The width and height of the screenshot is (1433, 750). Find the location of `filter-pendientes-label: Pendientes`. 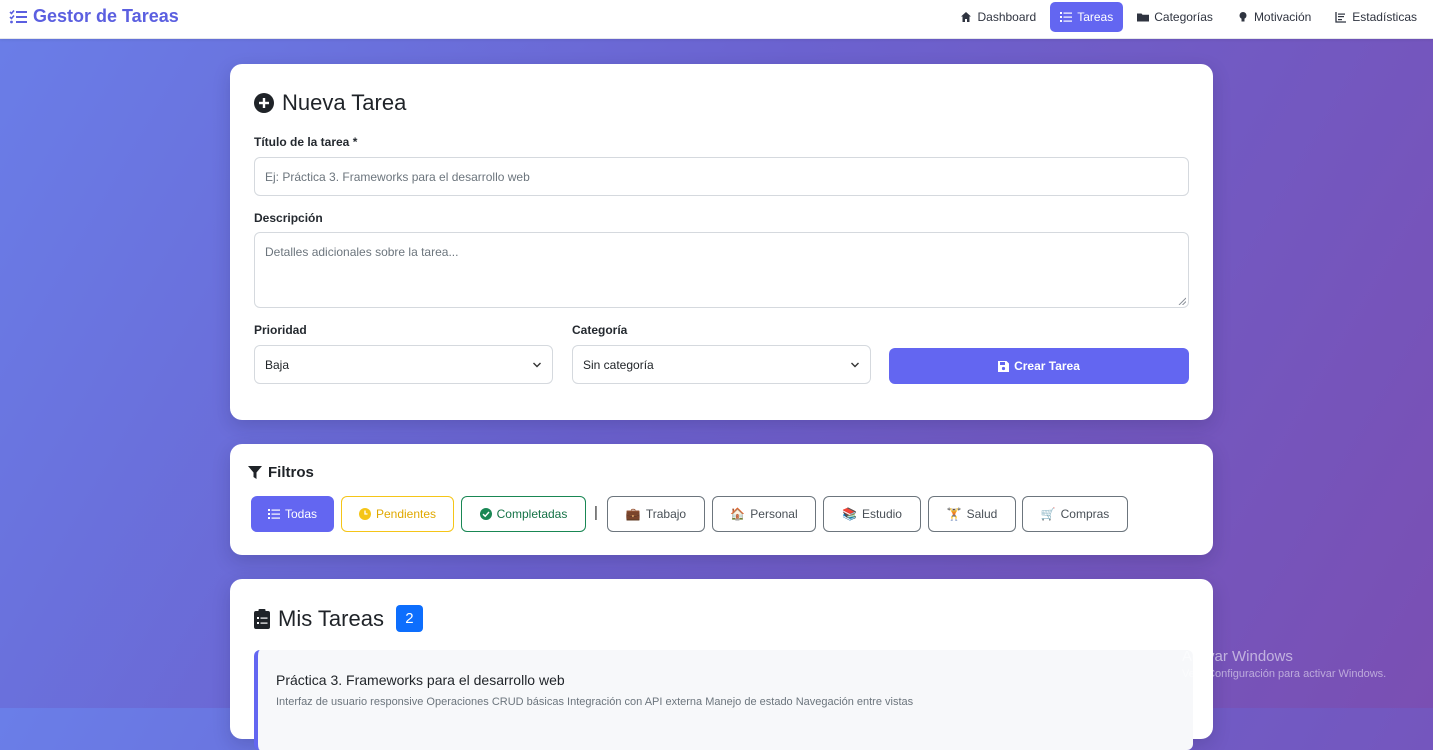

filter-pendientes-label: Pendientes is located at coordinates (406, 514).